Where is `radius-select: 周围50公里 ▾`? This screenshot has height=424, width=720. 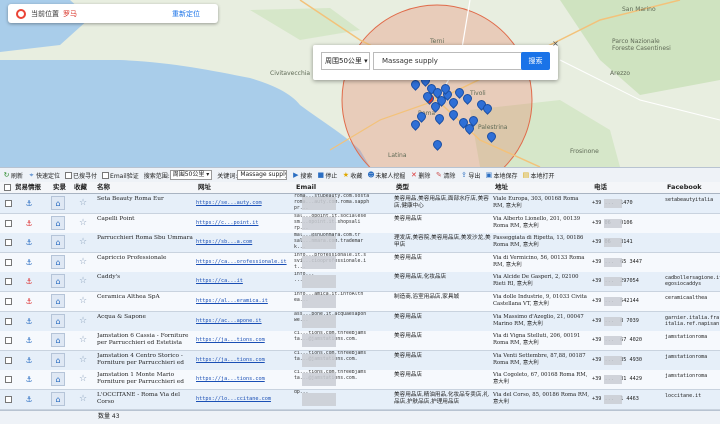 radius-select: 周围50公里 ▾ is located at coordinates (345, 61).